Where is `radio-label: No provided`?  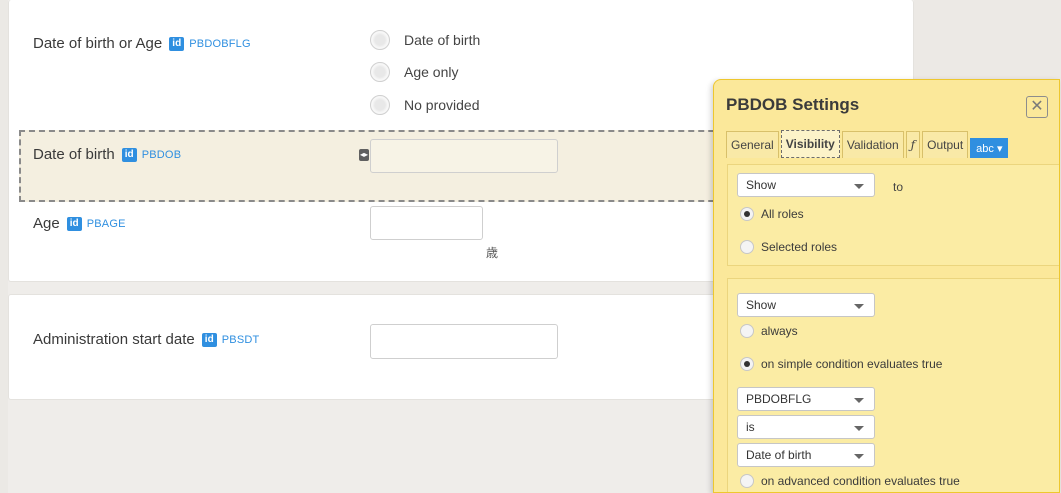 radio-label: No provided is located at coordinates (442, 105).